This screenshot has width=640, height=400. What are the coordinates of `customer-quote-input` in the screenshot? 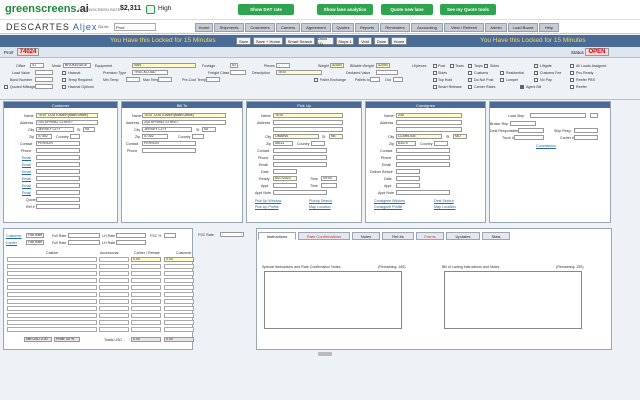 It's located at (58, 199).